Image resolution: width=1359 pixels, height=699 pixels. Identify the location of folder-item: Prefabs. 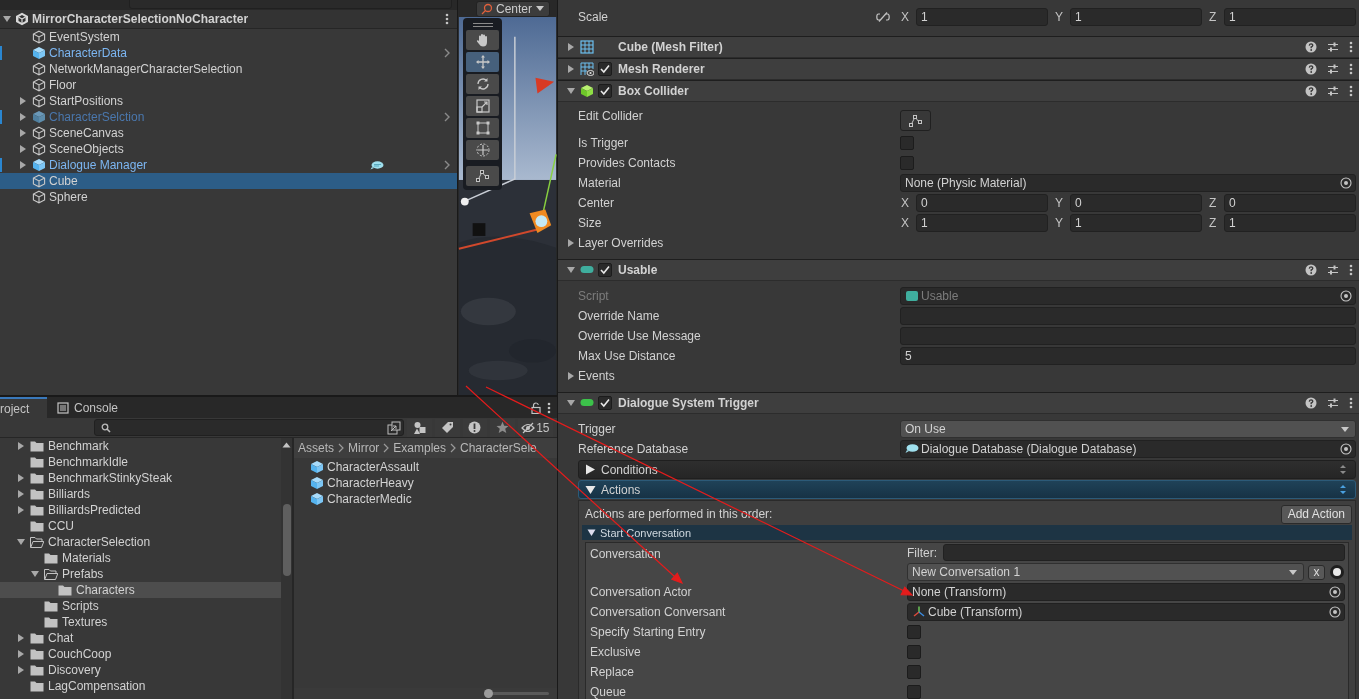
(140, 574).